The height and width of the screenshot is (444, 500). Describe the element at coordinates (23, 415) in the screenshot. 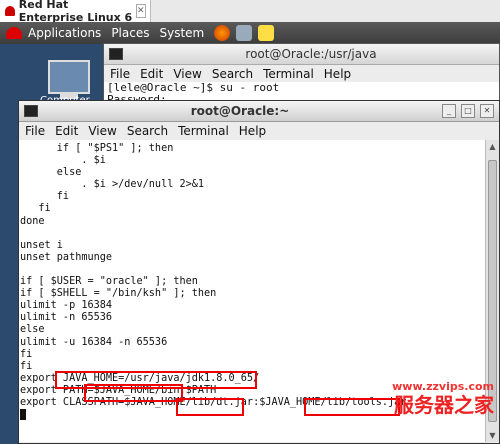

I see `cursor` at that location.